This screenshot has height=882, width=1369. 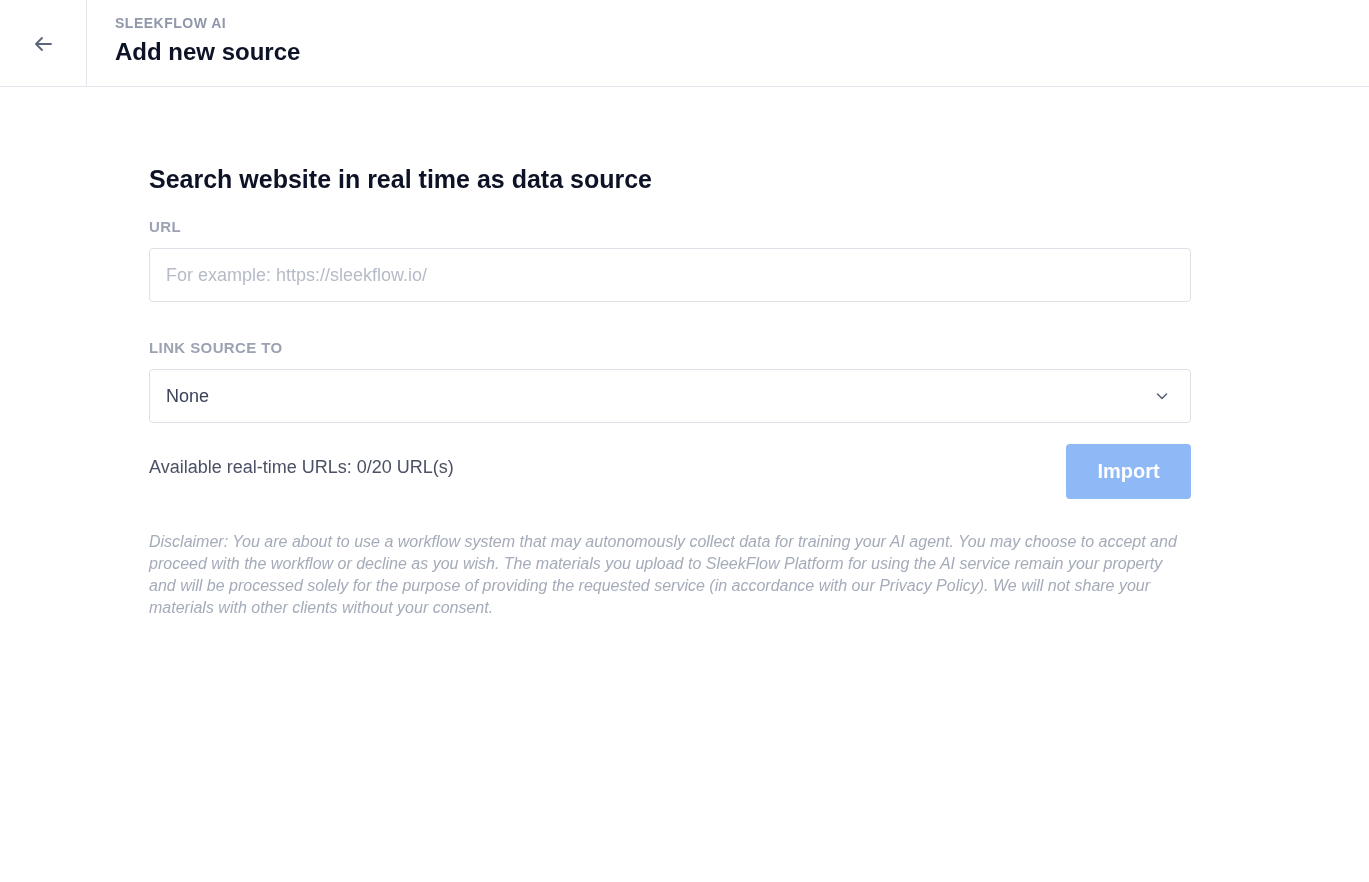 I want to click on field-label: LINK SOURCE TO, so click(x=216, y=347).